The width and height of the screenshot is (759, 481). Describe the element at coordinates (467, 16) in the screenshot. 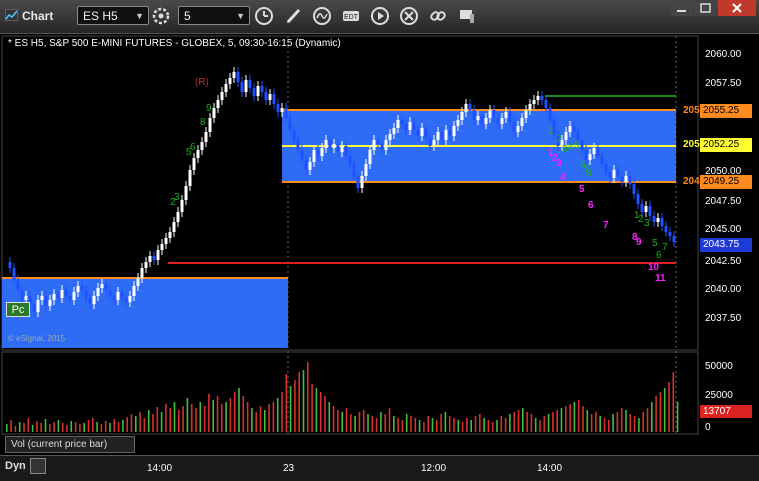

I see `palette-icon` at that location.